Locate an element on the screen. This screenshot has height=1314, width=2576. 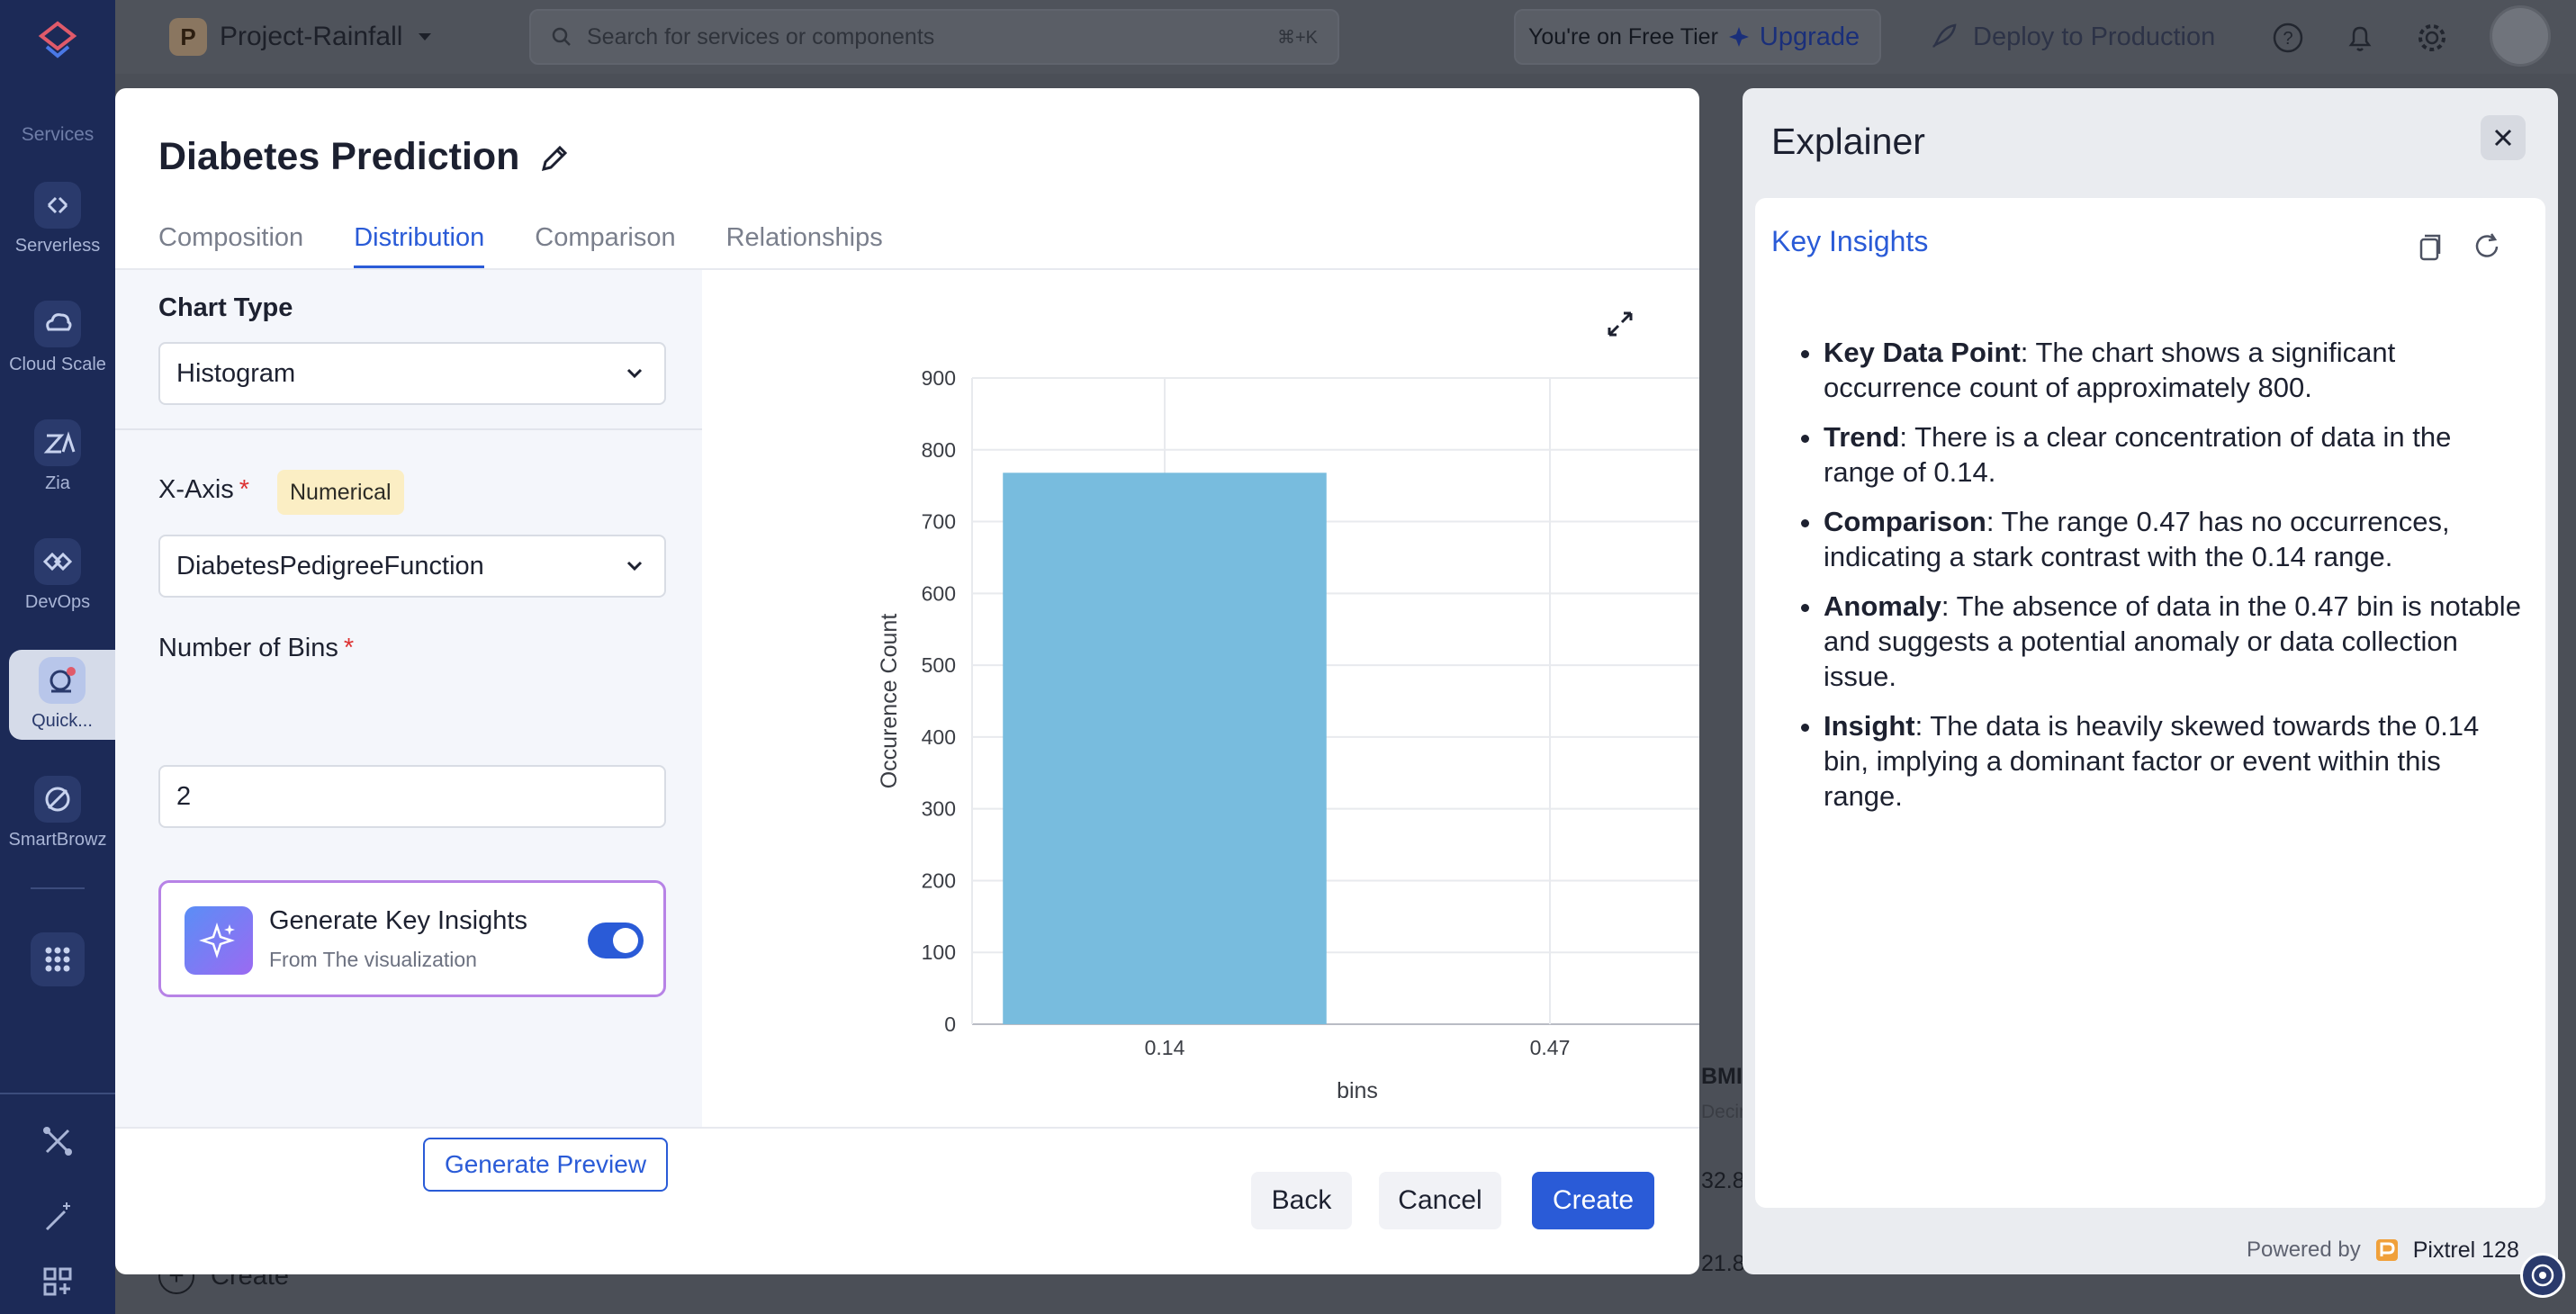
x-axis-label-text: X-Axis is located at coordinates (196, 490).